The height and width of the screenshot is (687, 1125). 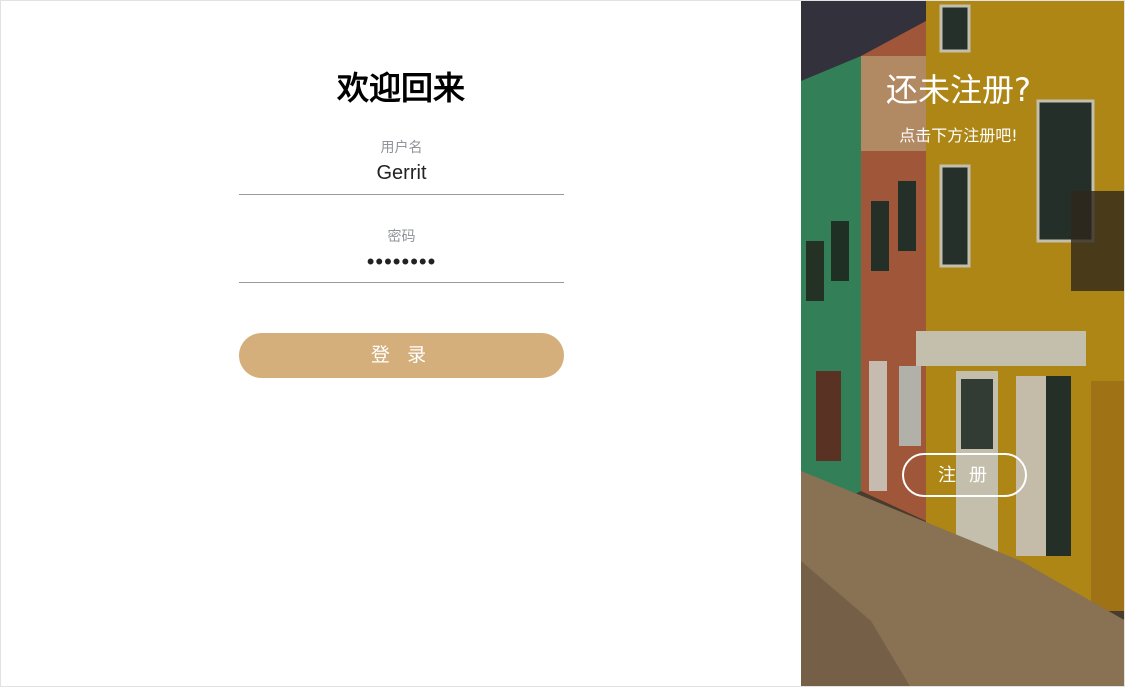 I want to click on password-field: 密码 ••••••••, so click(x=401, y=255).